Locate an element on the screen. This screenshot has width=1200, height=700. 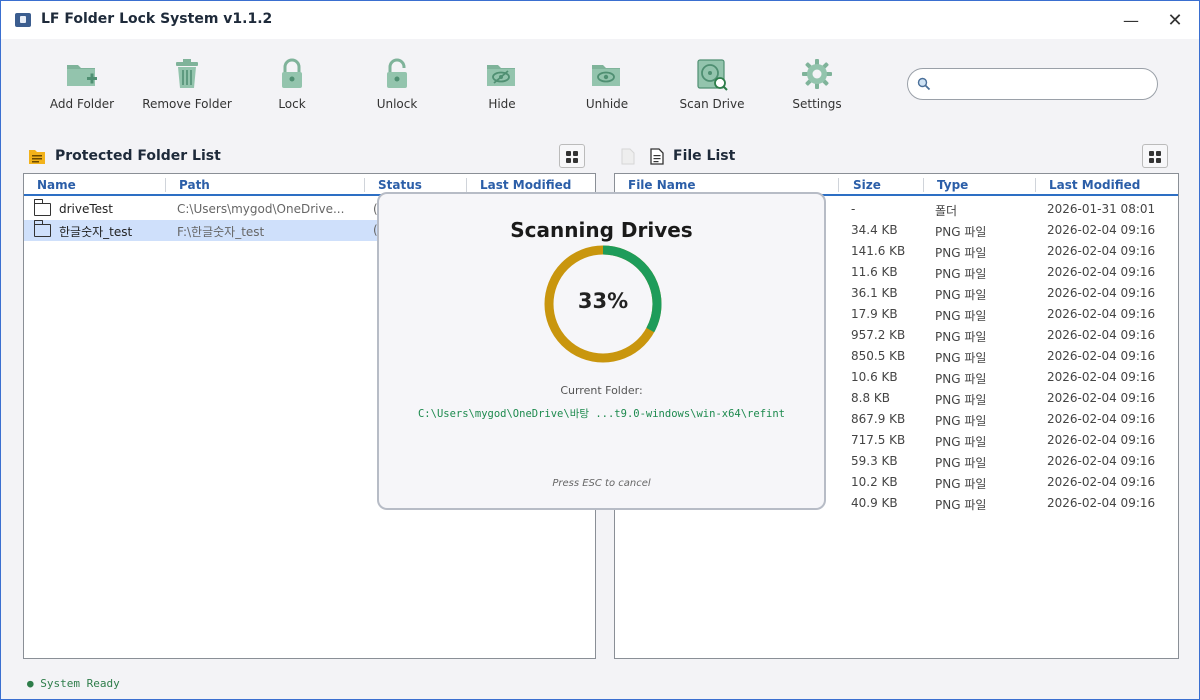
trash-icon is located at coordinates (187, 73).